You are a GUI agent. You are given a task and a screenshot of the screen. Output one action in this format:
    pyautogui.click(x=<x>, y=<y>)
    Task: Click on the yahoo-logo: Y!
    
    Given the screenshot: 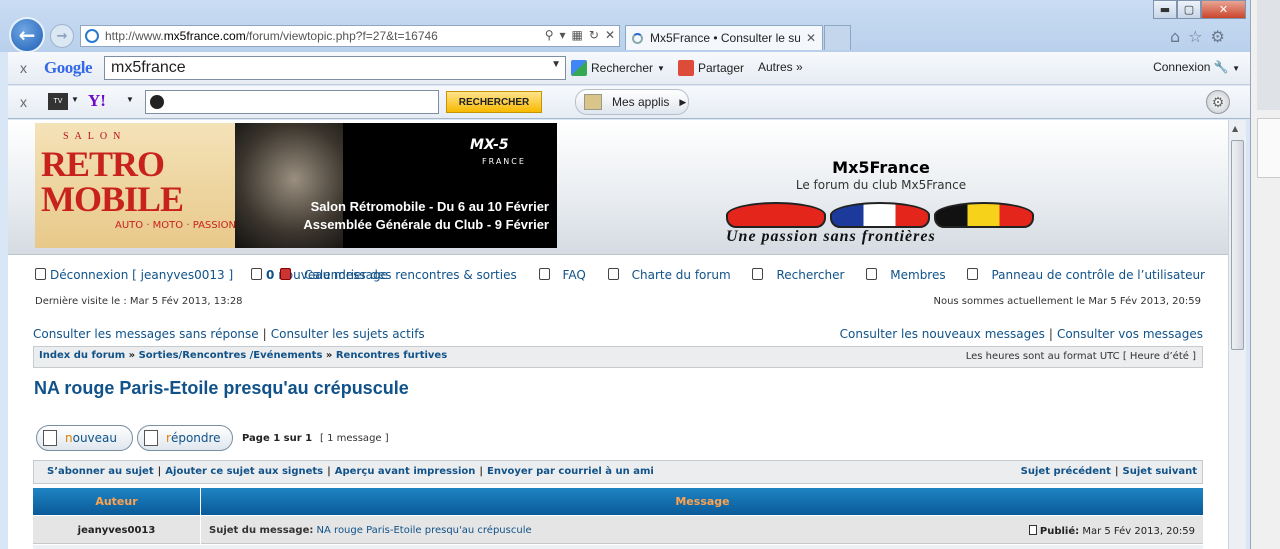 What is the action you would take?
    pyautogui.click(x=97, y=101)
    